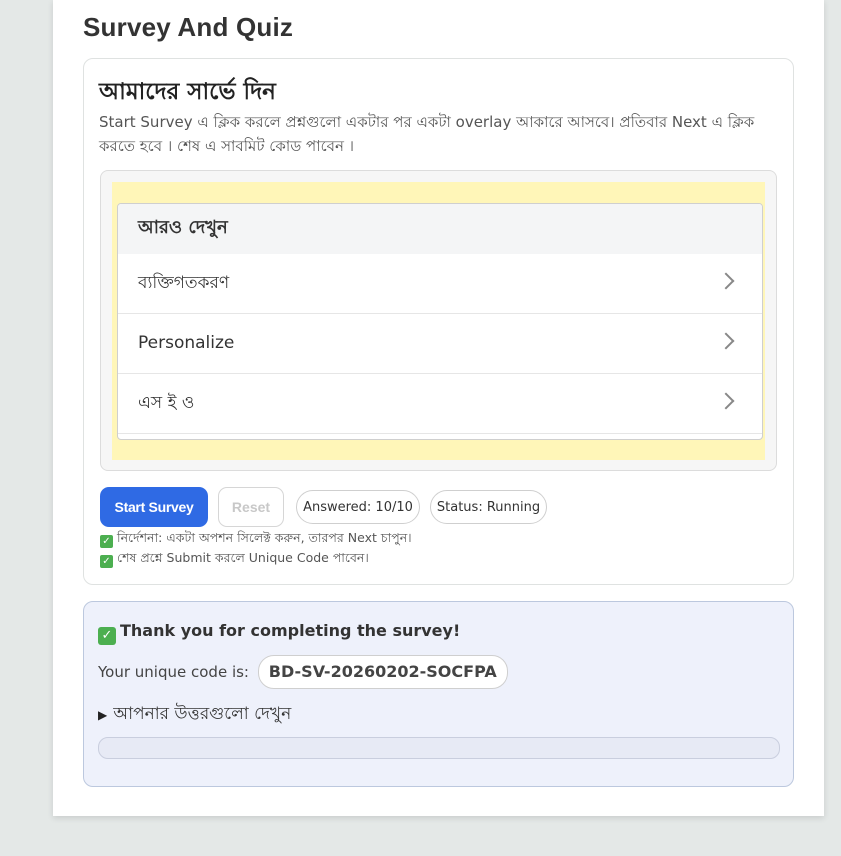 This screenshot has width=841, height=856. What do you see at coordinates (440, 404) in the screenshot?
I see `see-more-item: এস ই ও` at bounding box center [440, 404].